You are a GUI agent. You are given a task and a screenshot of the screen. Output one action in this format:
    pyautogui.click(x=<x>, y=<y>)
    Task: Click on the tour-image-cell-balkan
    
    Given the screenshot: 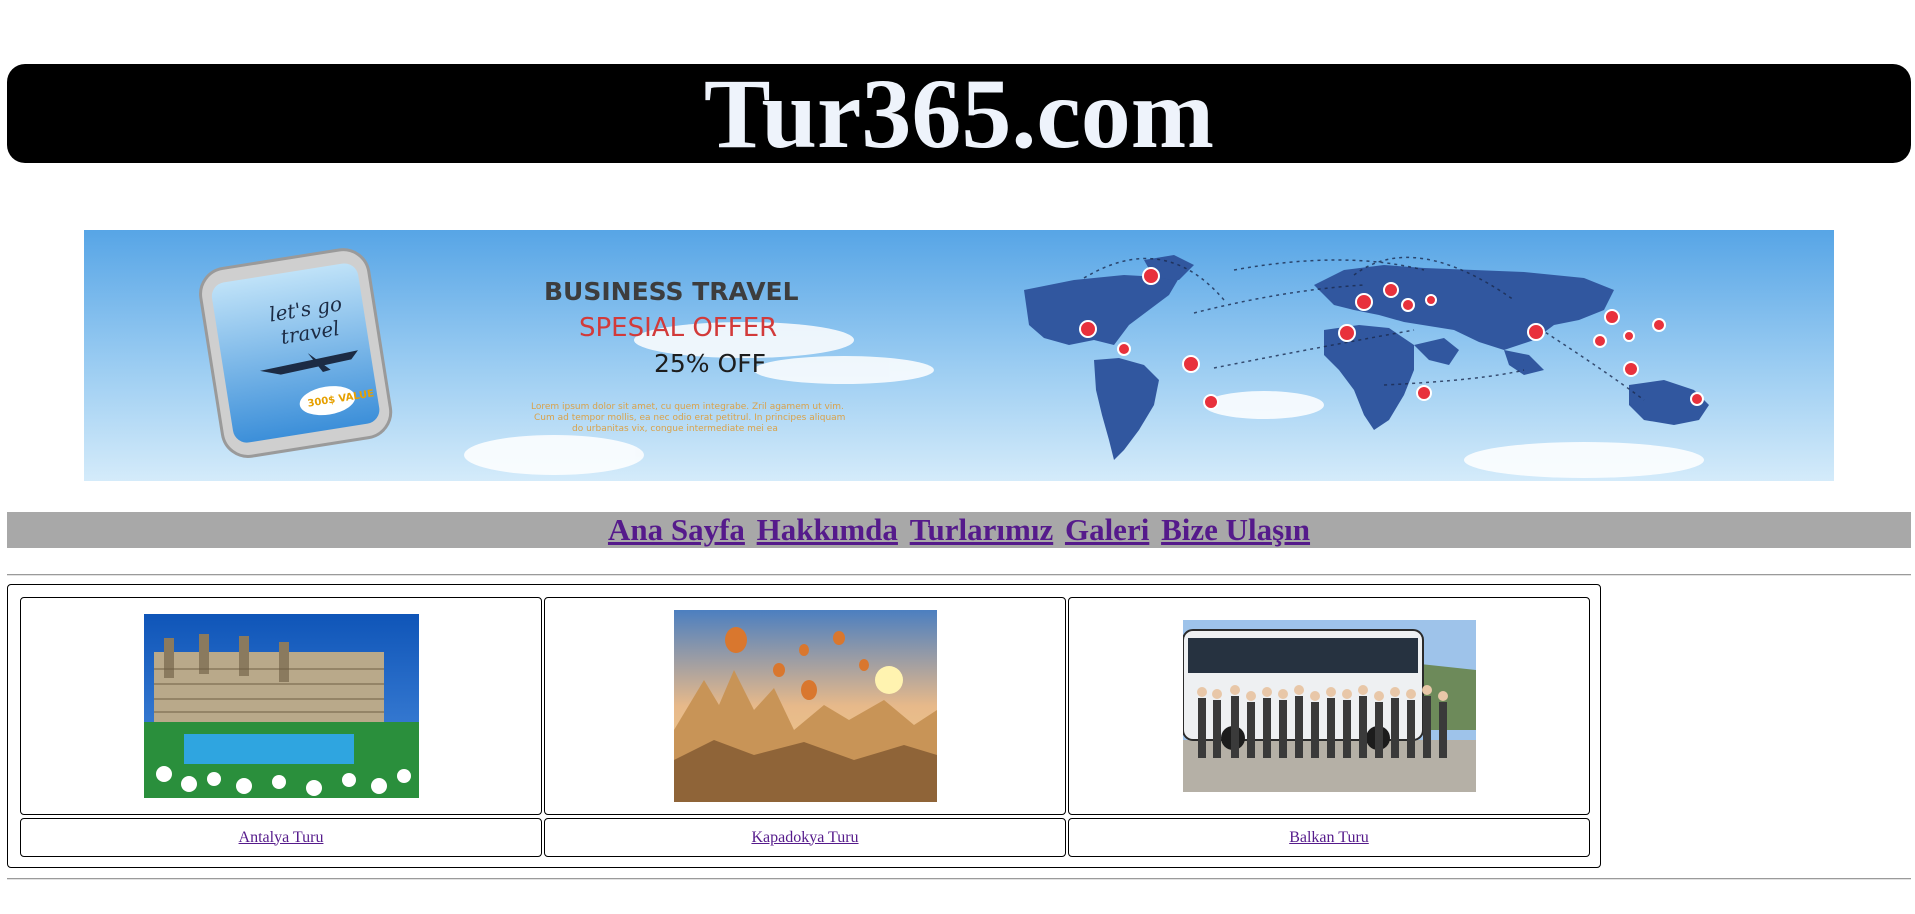 What is the action you would take?
    pyautogui.click(x=1329, y=706)
    